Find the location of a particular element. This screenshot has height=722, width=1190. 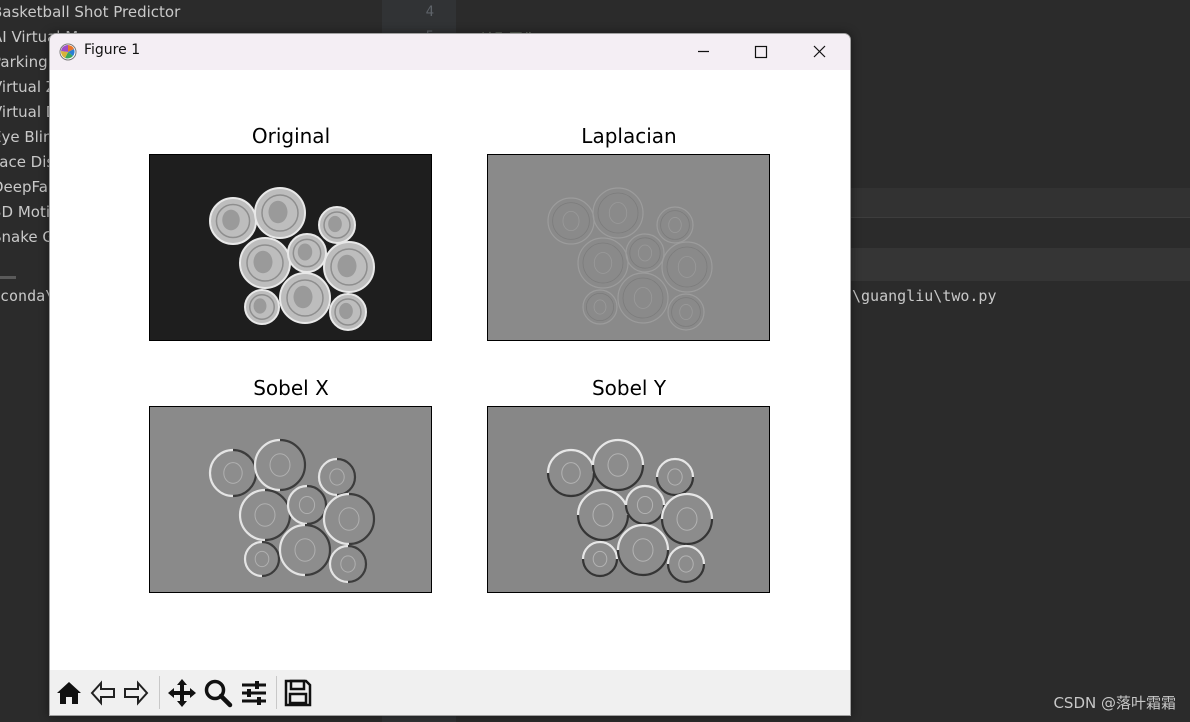

subplot-title-laplacian: Laplacian is located at coordinates (629, 136).